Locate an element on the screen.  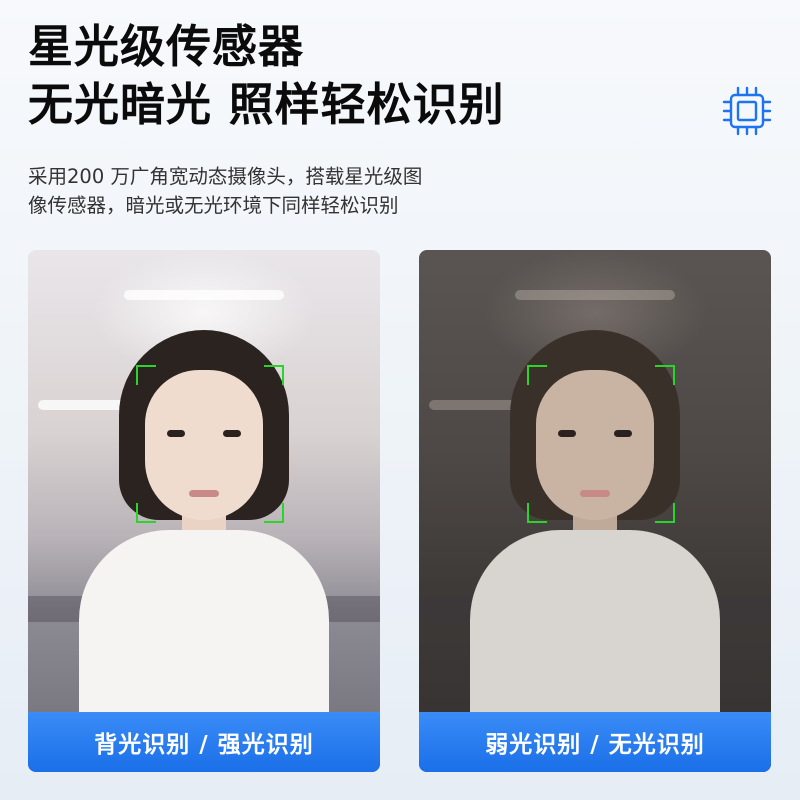
description-line-2: 像传感器，暗光或无光环境下同样轻松识别 is located at coordinates (213, 205).